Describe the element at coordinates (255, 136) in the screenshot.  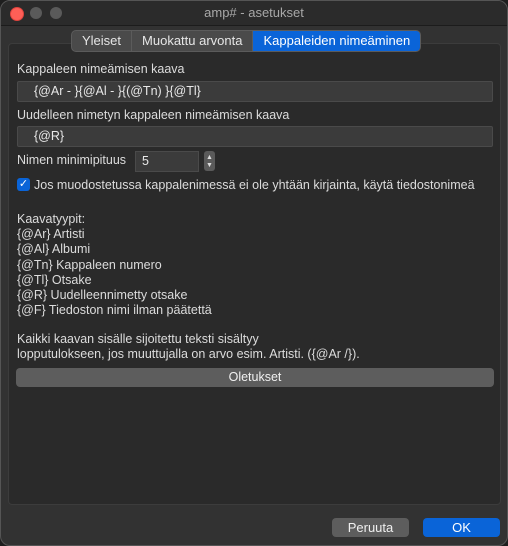
I see `renamed-formula-input: {@R}` at that location.